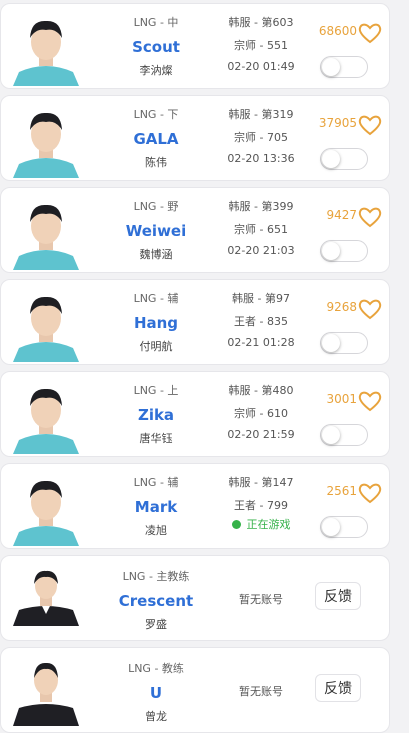  Describe the element at coordinates (261, 206) in the screenshot. I see `server-rank: 韩服 - 第399` at that location.